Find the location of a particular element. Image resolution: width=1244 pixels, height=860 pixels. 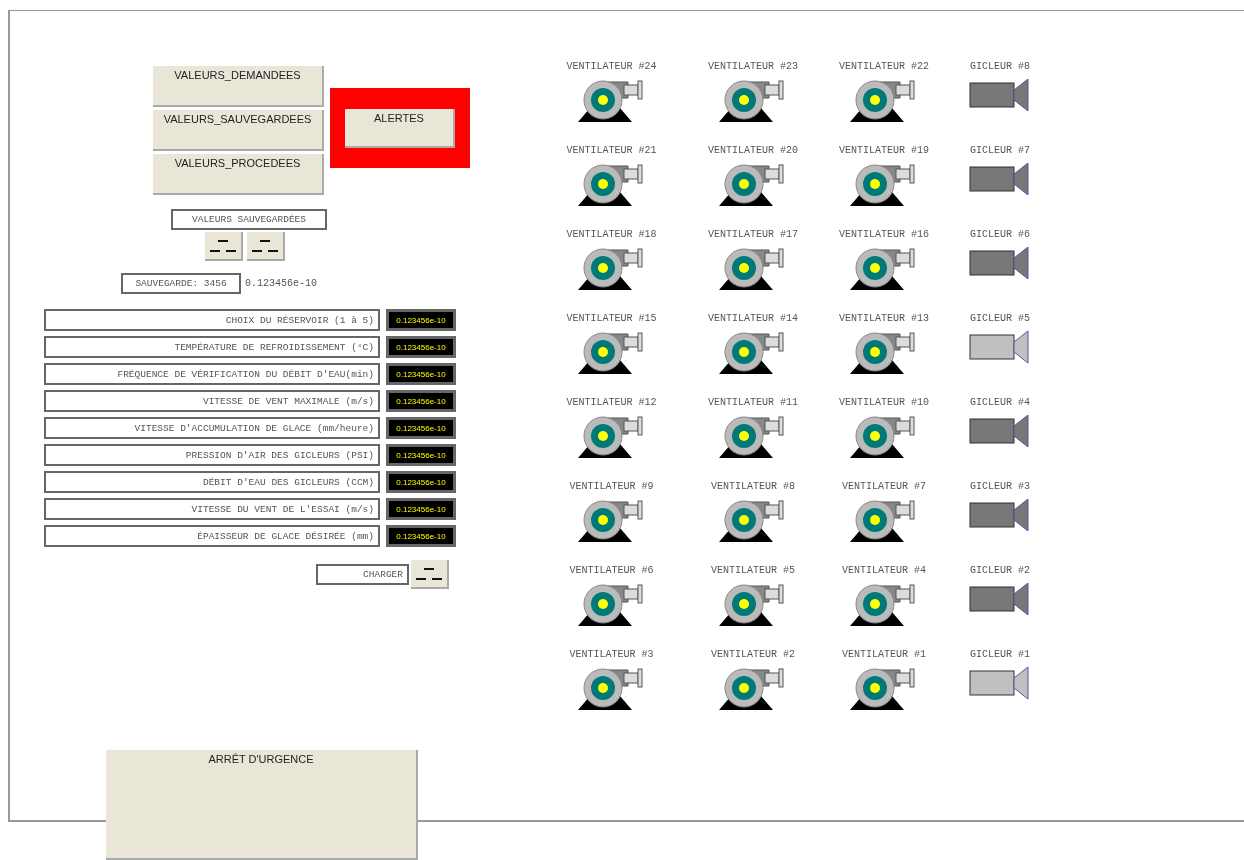

device-label: GICLEUR #2 is located at coordinates (1000, 570).